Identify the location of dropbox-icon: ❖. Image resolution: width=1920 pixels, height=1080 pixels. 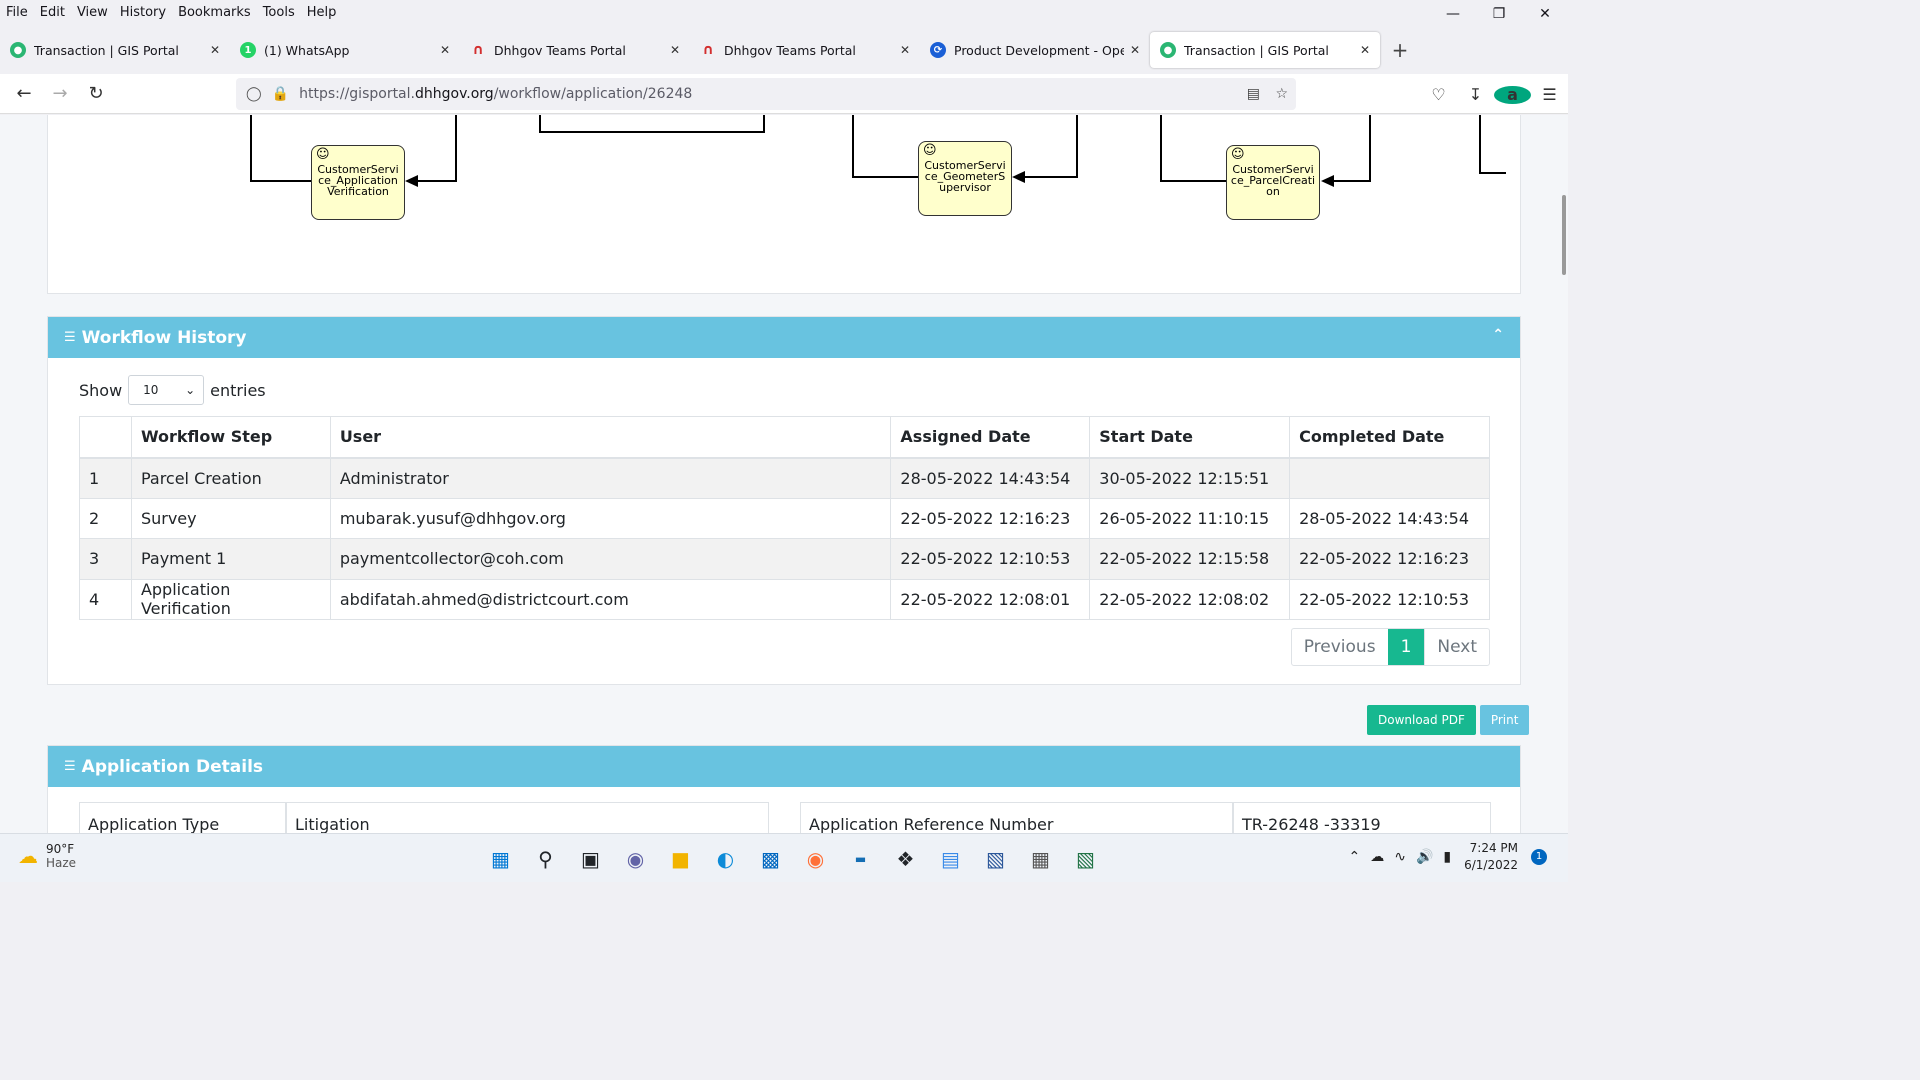
(905, 859).